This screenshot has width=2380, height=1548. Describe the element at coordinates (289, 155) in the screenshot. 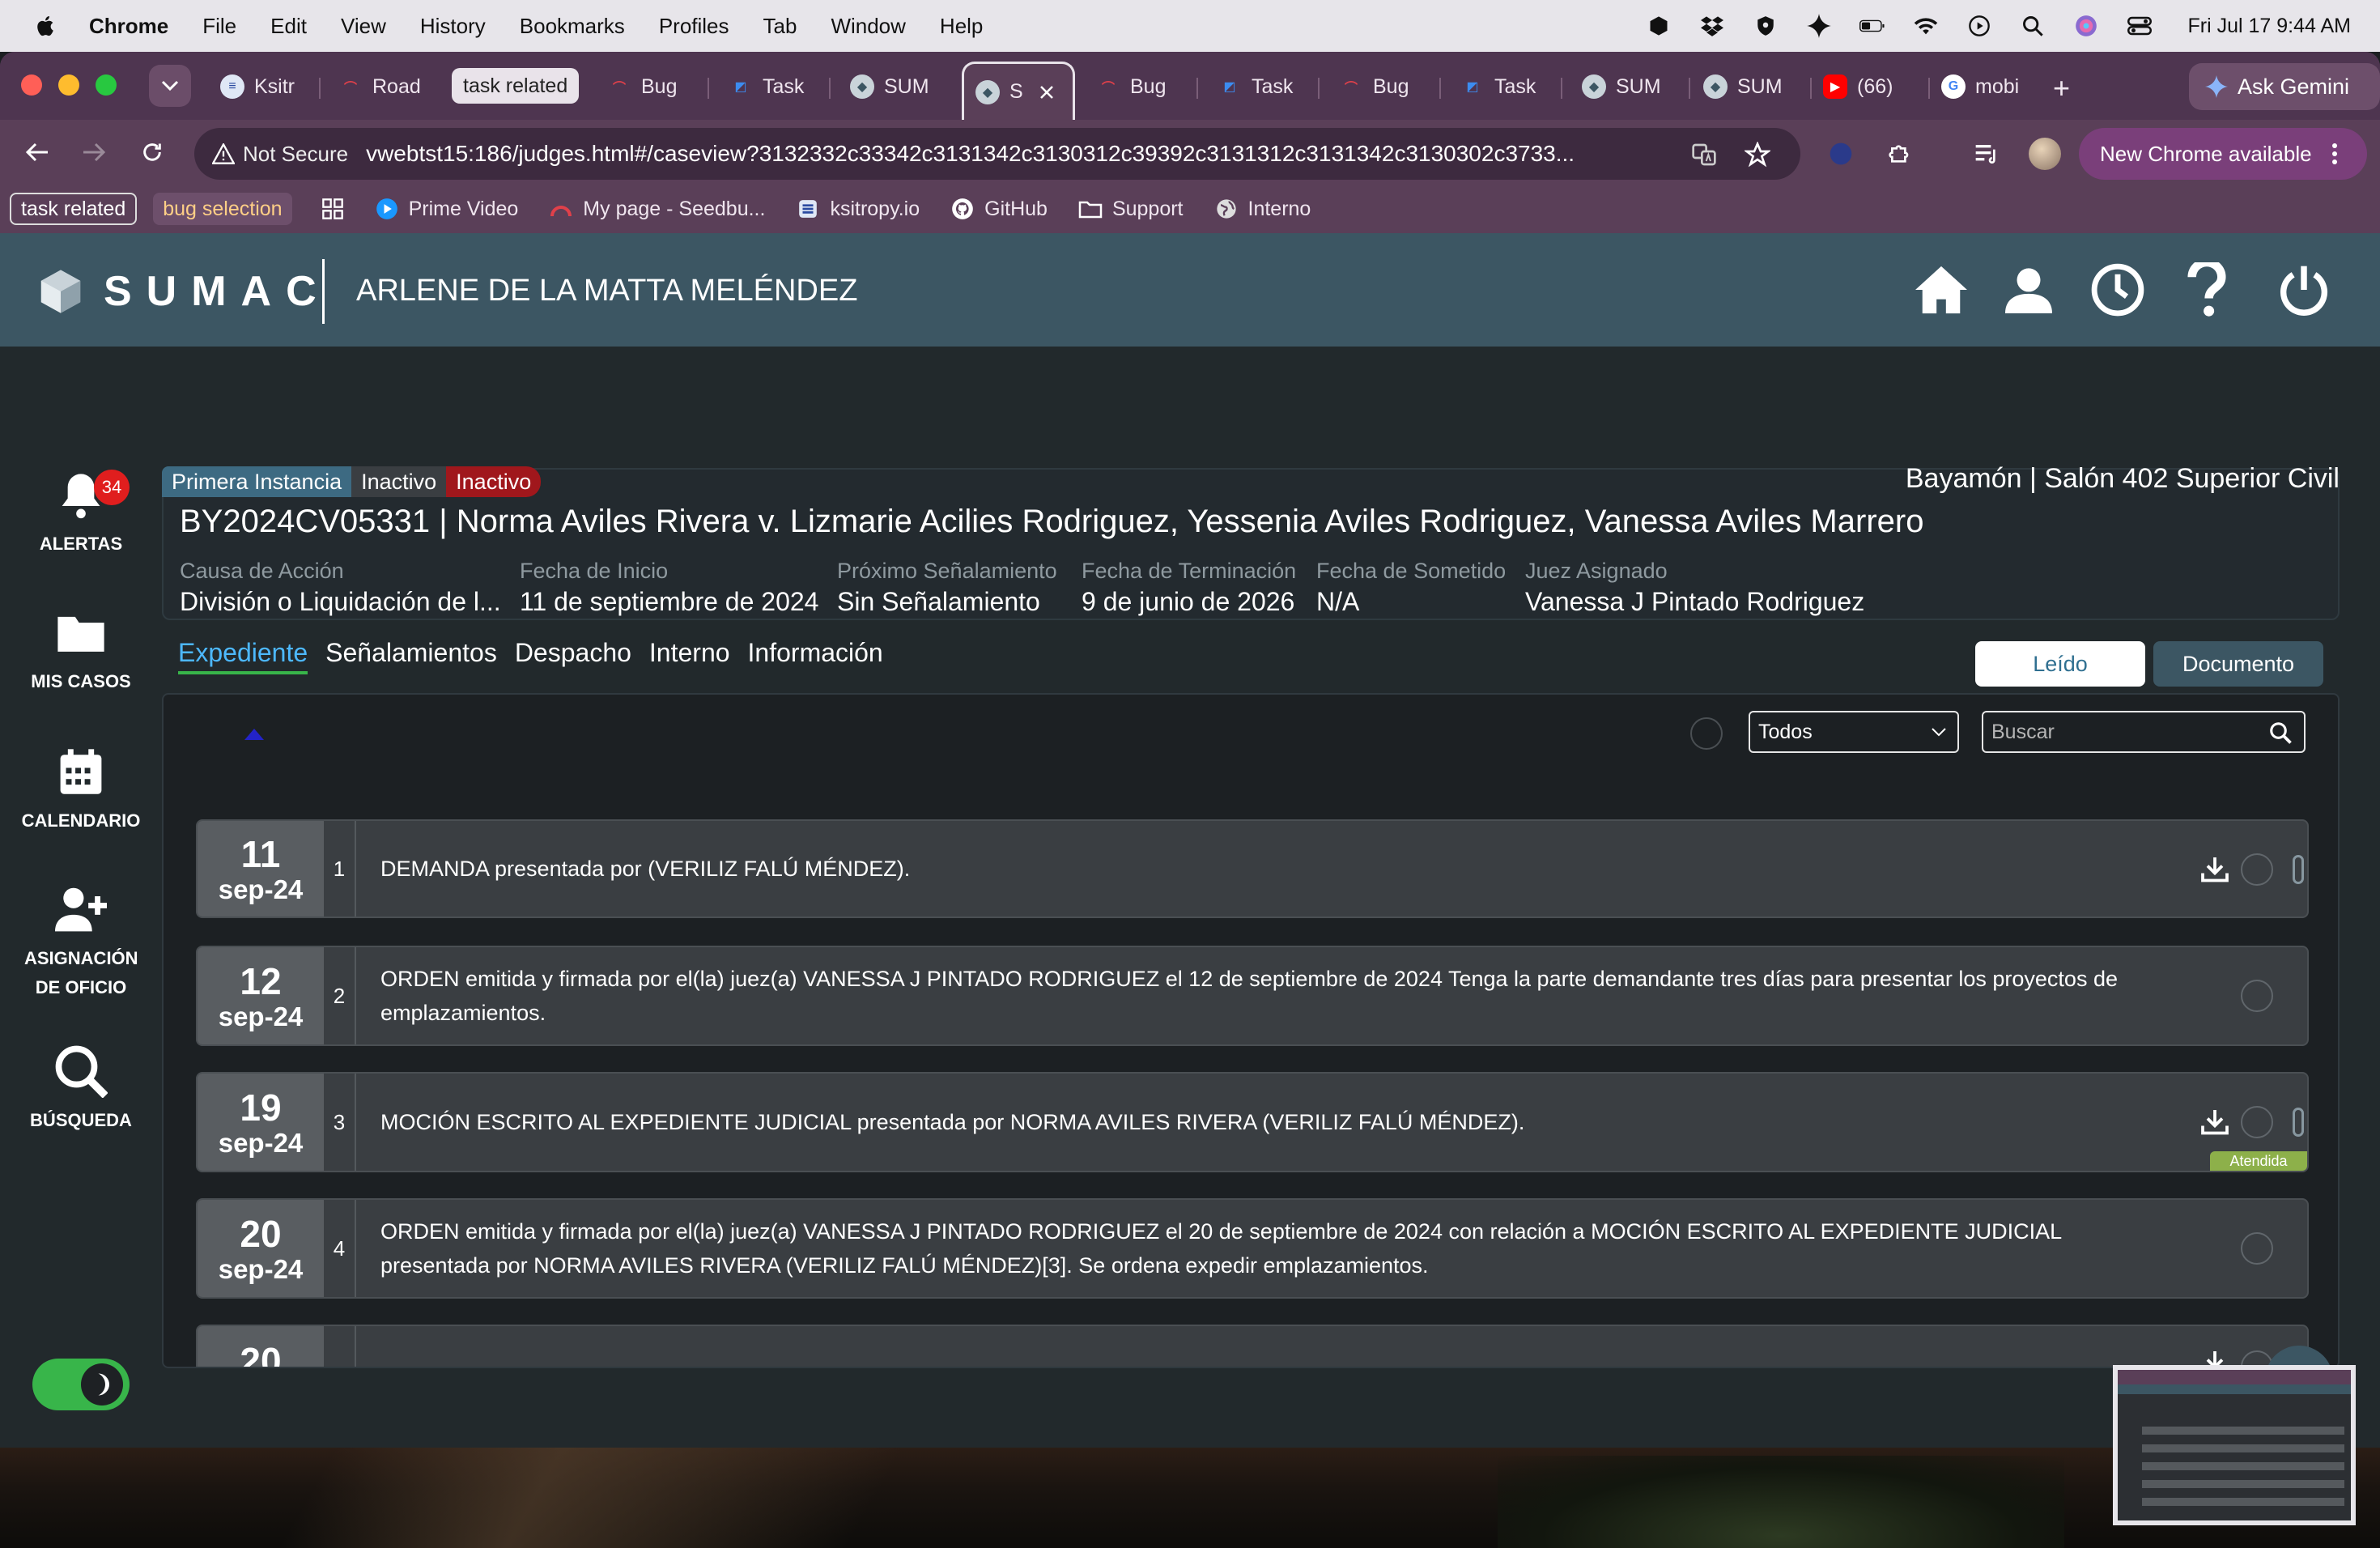

I see `not-secure-indicator: Not Secure` at that location.